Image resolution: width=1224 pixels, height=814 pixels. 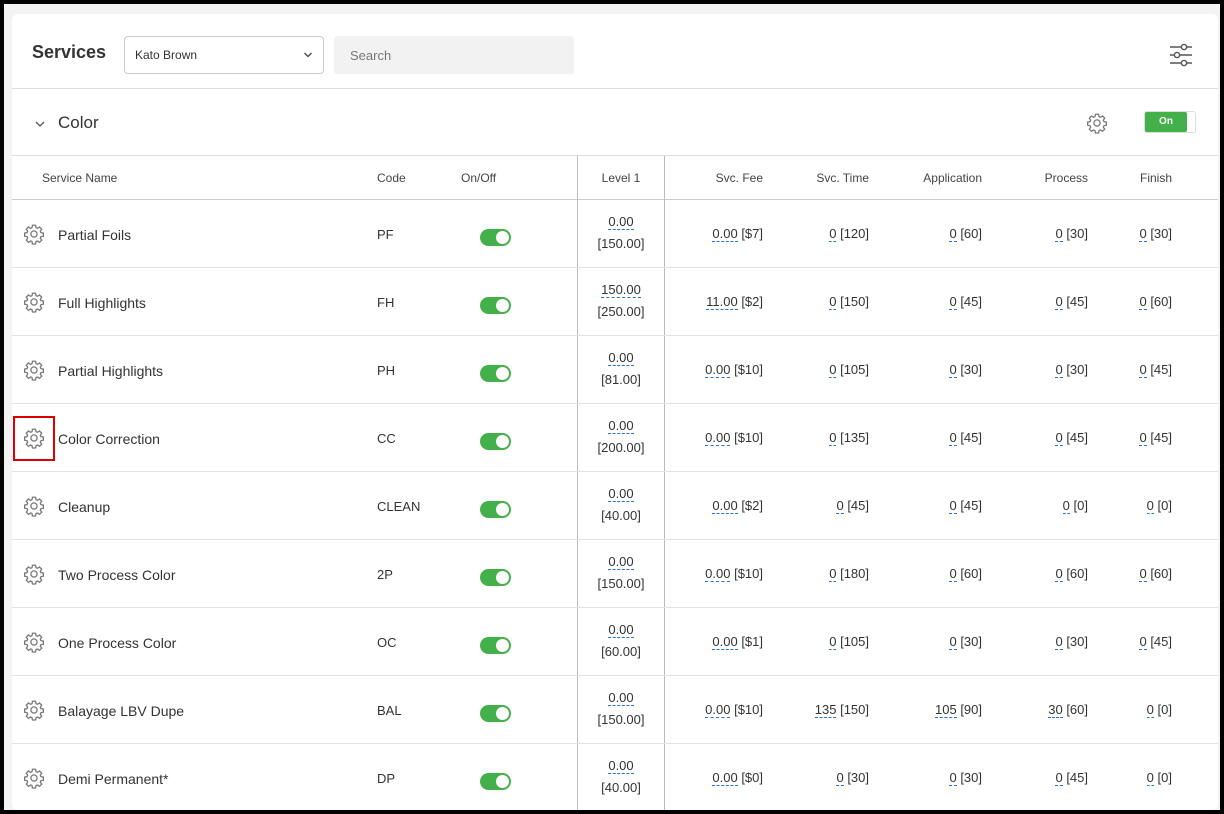 I want to click on svc-fee-base: [$7], so click(x=752, y=233).